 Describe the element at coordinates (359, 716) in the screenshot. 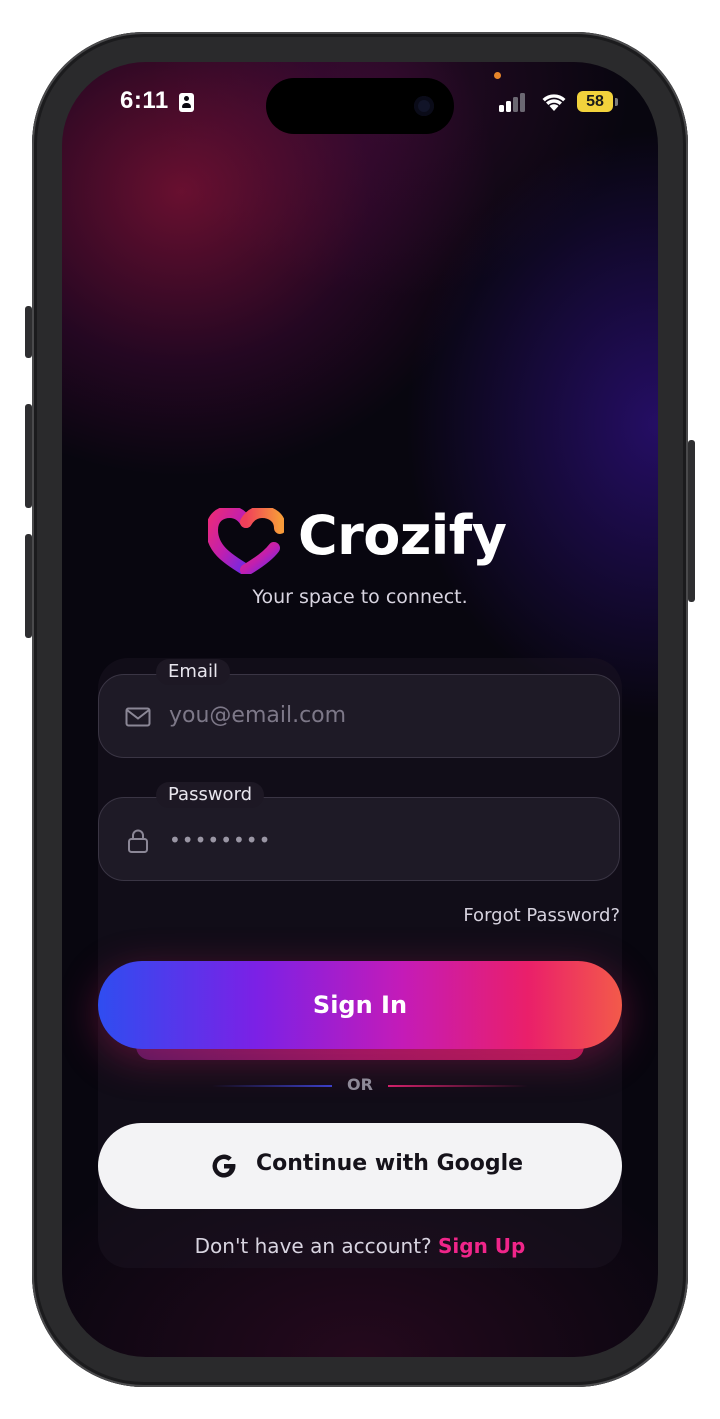

I see `email-field: you@email.com` at that location.